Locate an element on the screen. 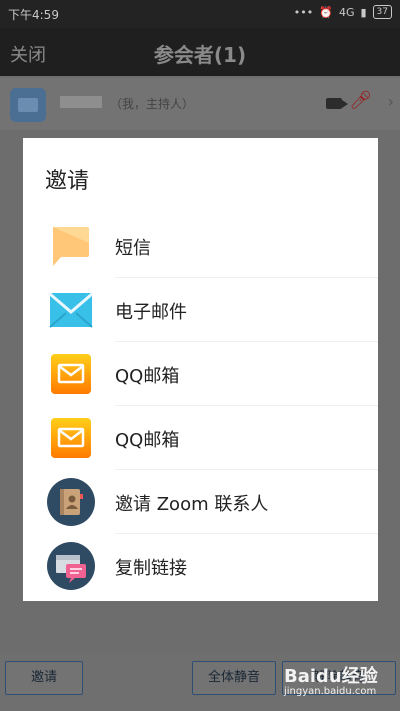 The width and height of the screenshot is (400, 711). invite-option-email: 电子邮件 is located at coordinates (200, 310).